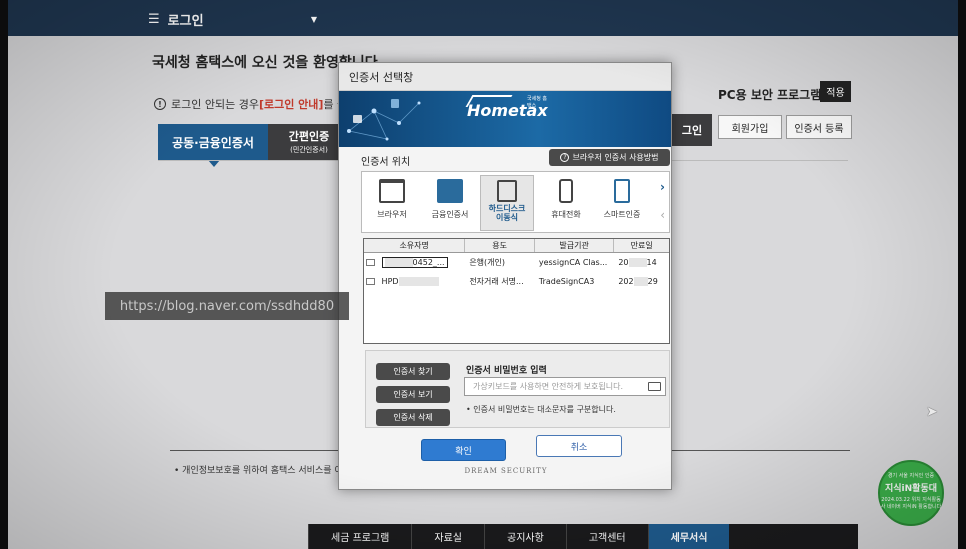 The height and width of the screenshot is (549, 966). What do you see at coordinates (447, 536) in the screenshot?
I see `bottom-menu-item: 자료실` at bounding box center [447, 536].